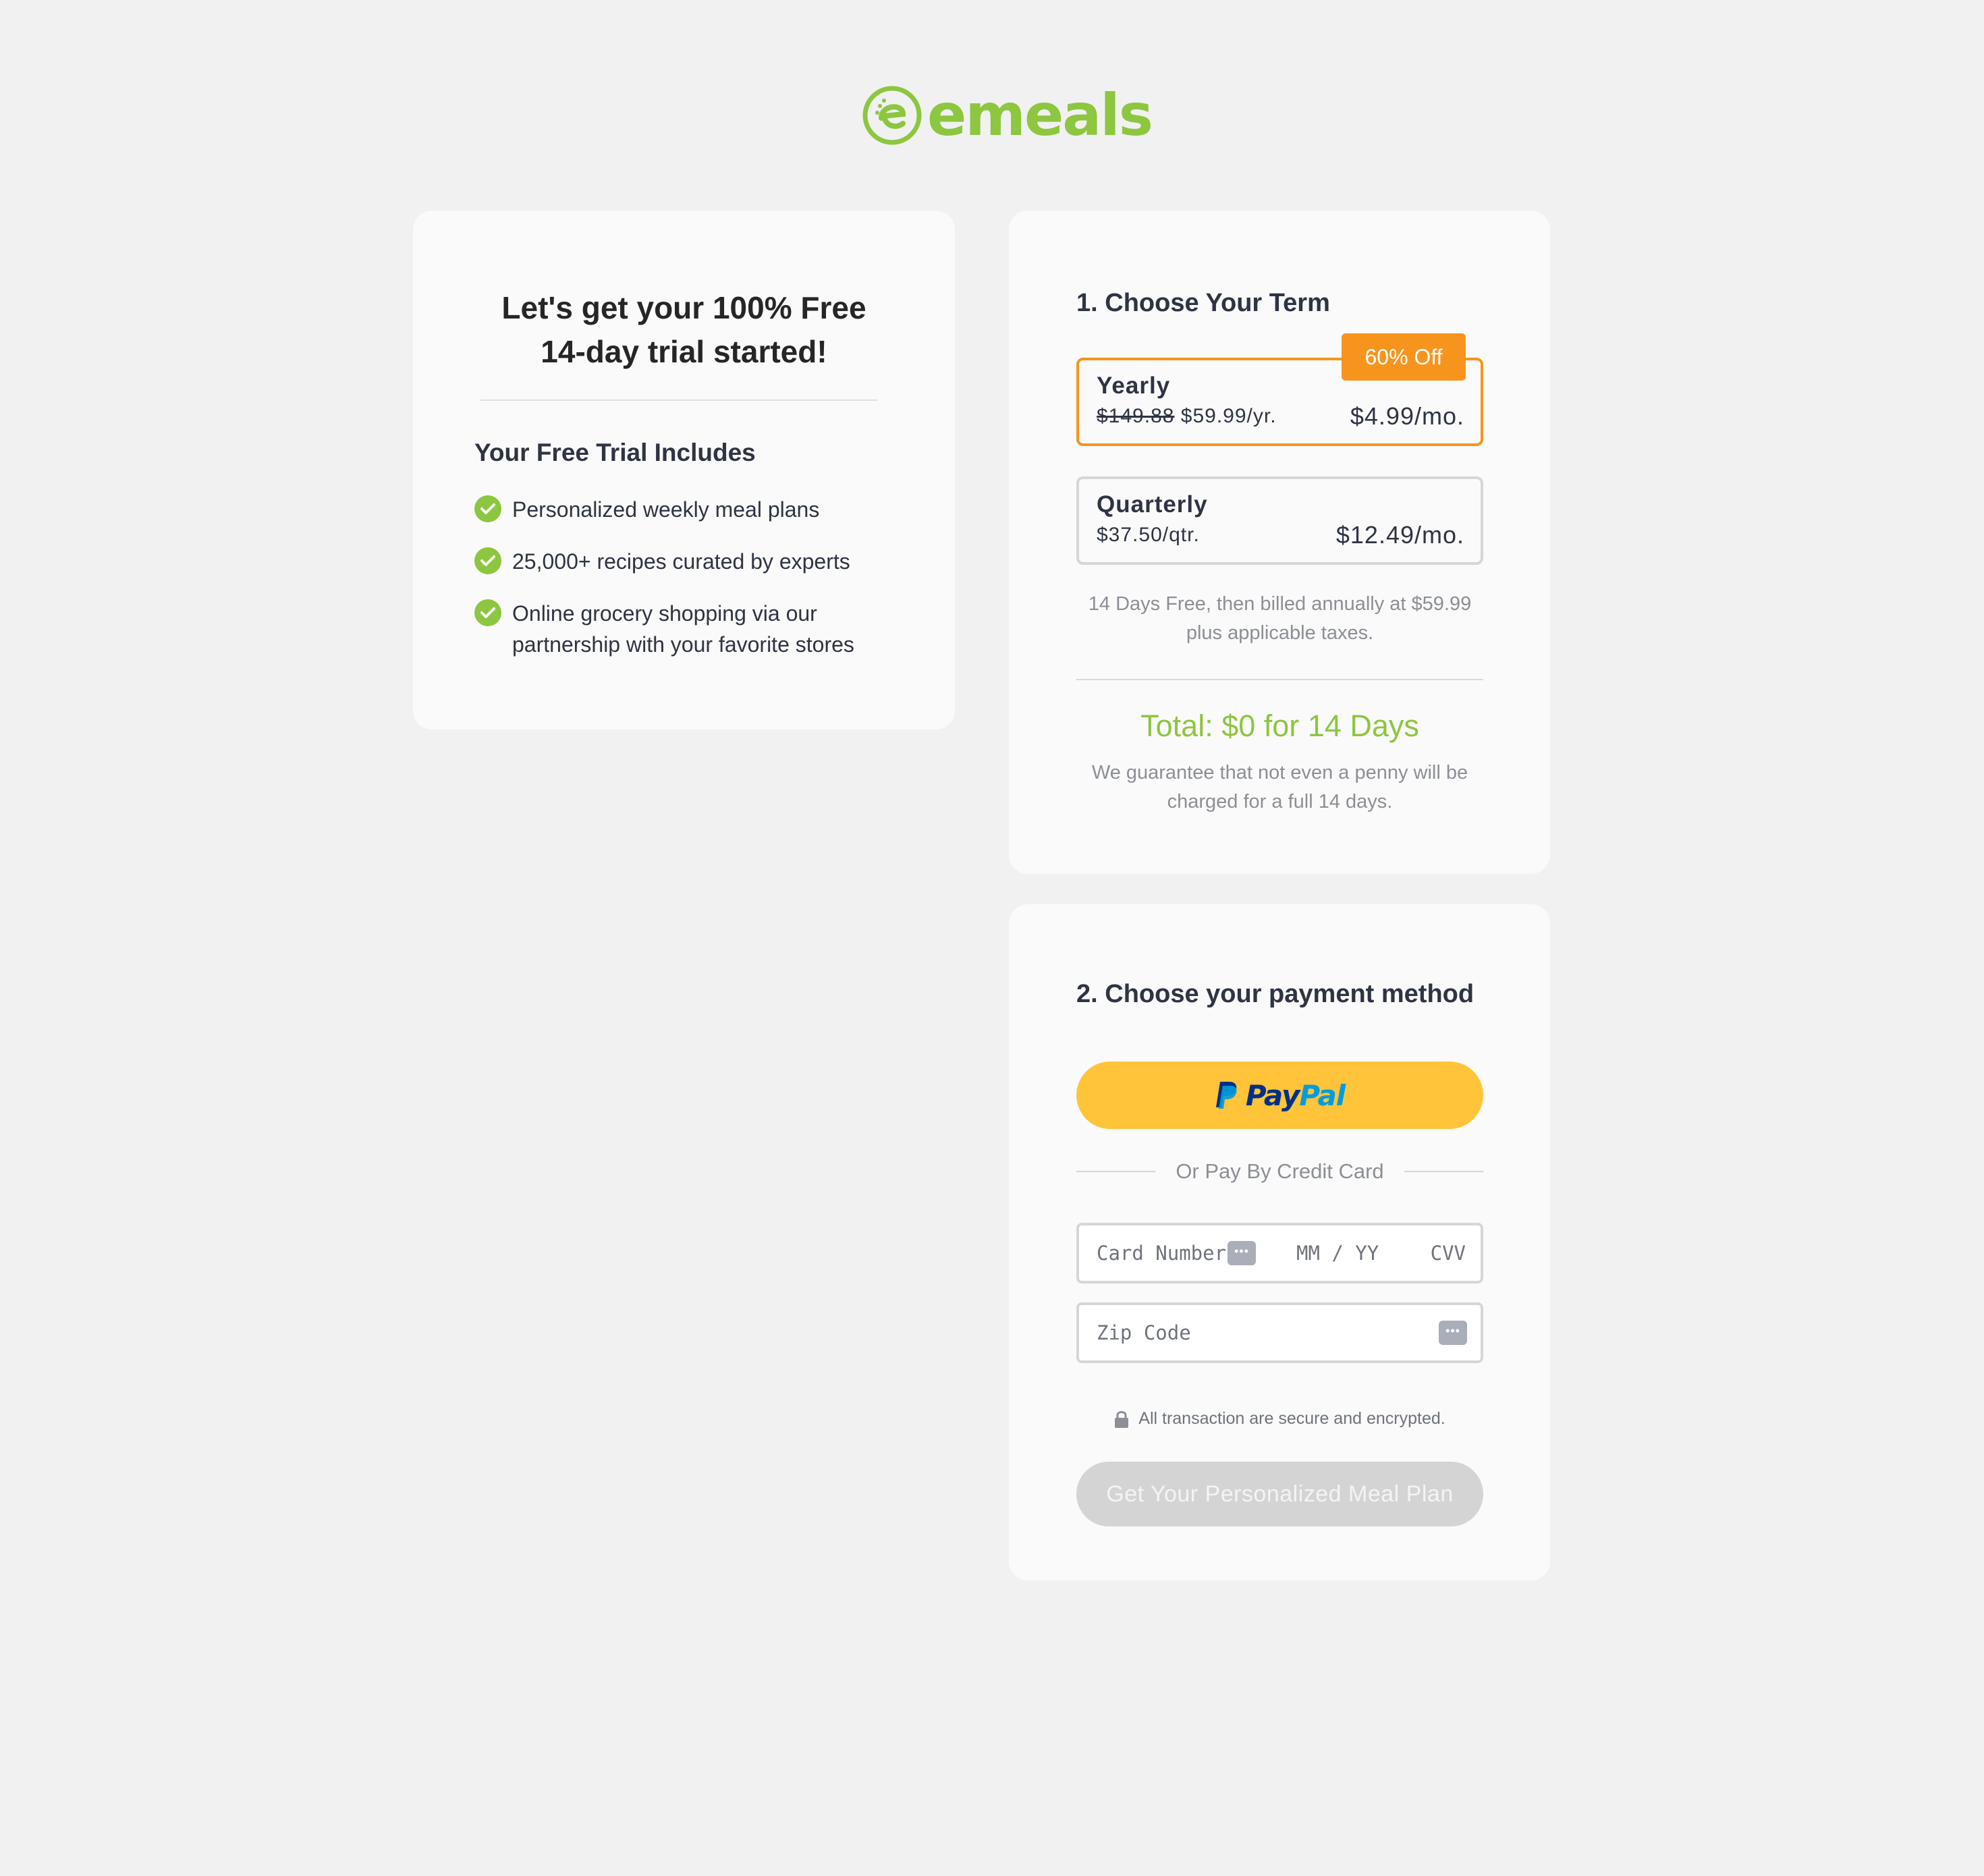  I want to click on plan-monthly-price: $4.99/mo., so click(1407, 416).